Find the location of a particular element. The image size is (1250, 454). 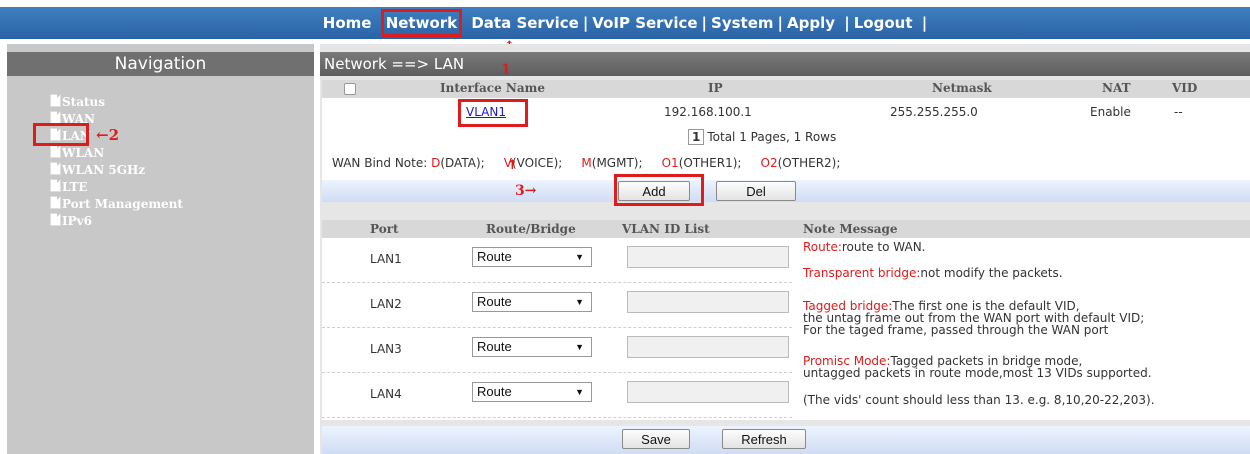

annotation-number-1: 1 is located at coordinates (506, 70).